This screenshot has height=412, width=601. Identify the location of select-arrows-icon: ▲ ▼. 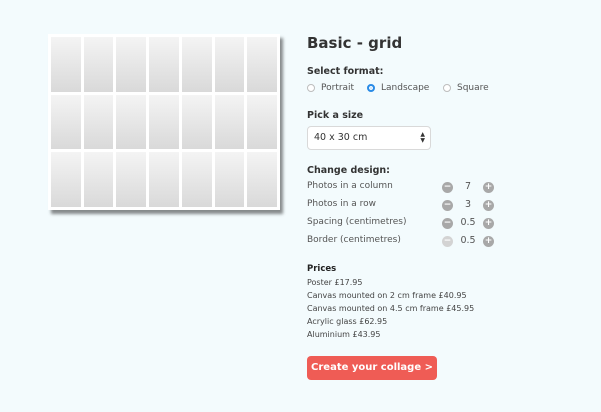
(422, 137).